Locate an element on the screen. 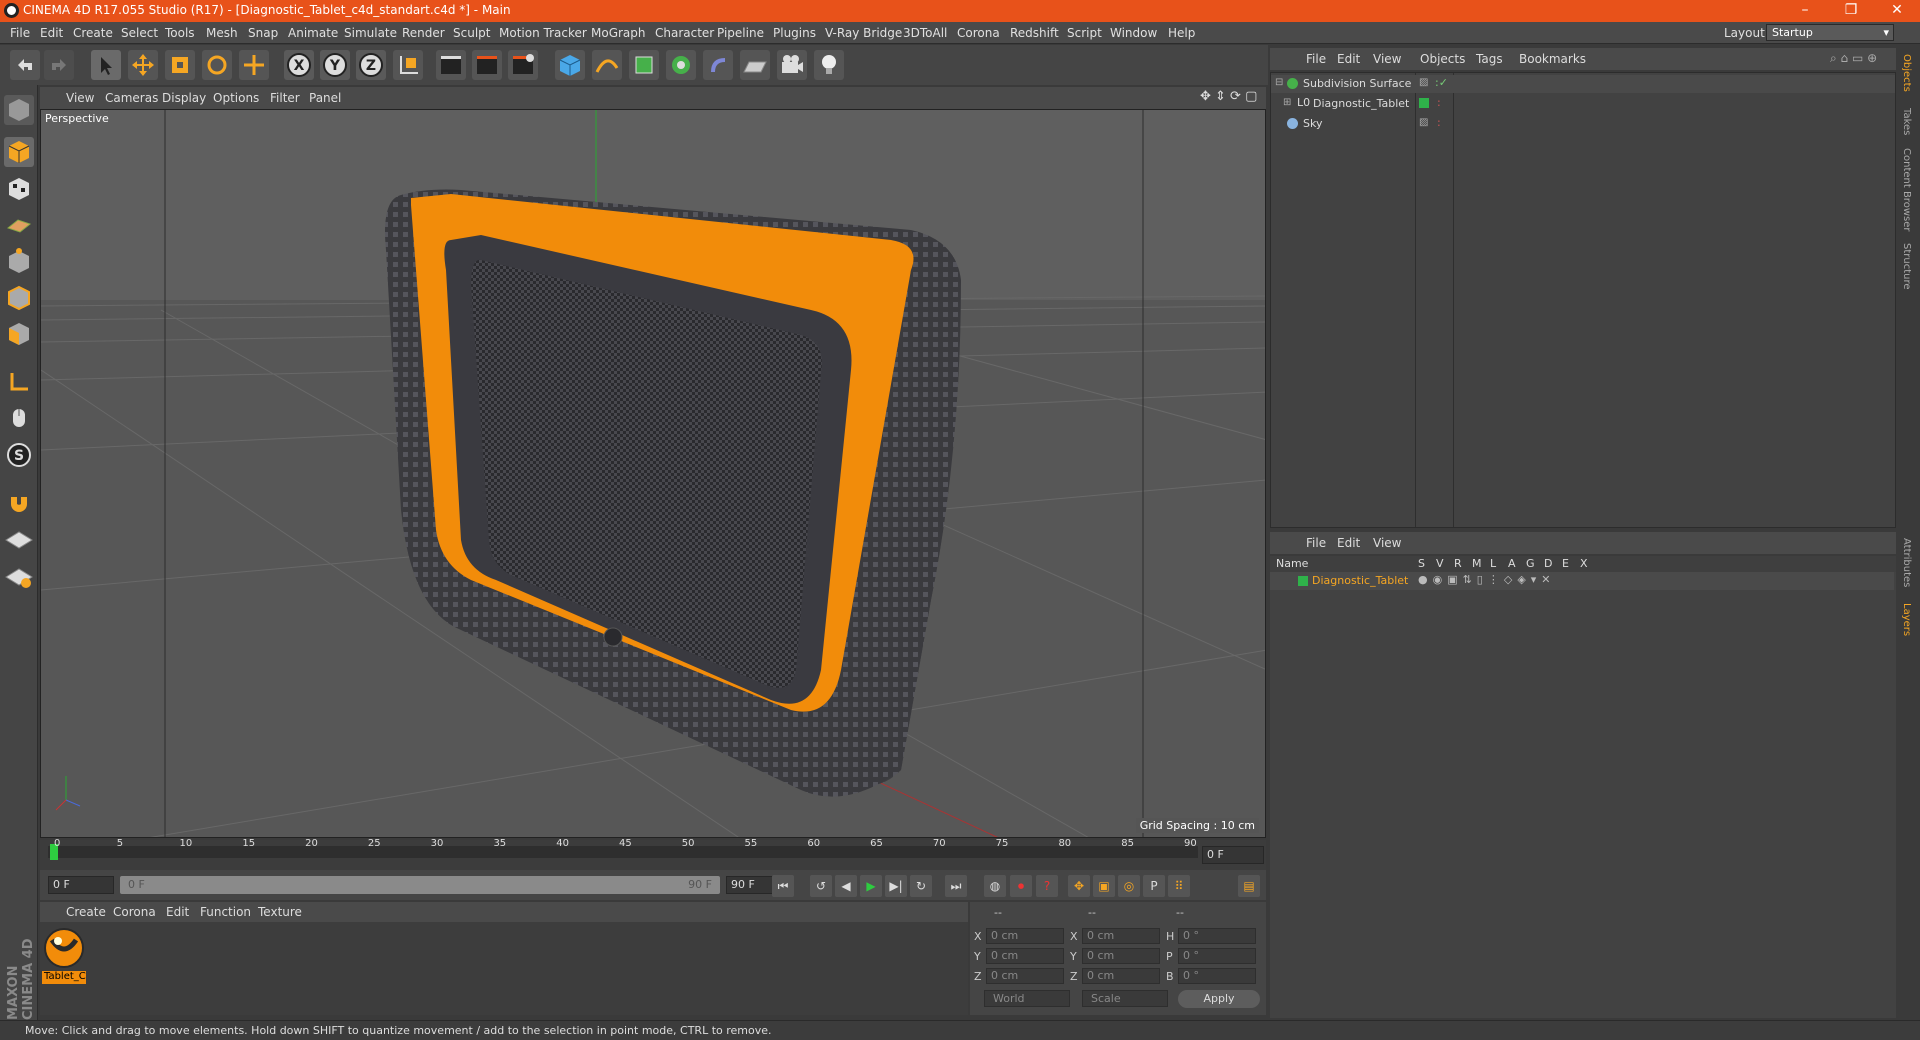 The width and height of the screenshot is (1920, 1040). mat-menu-corona: Corona is located at coordinates (134, 912).